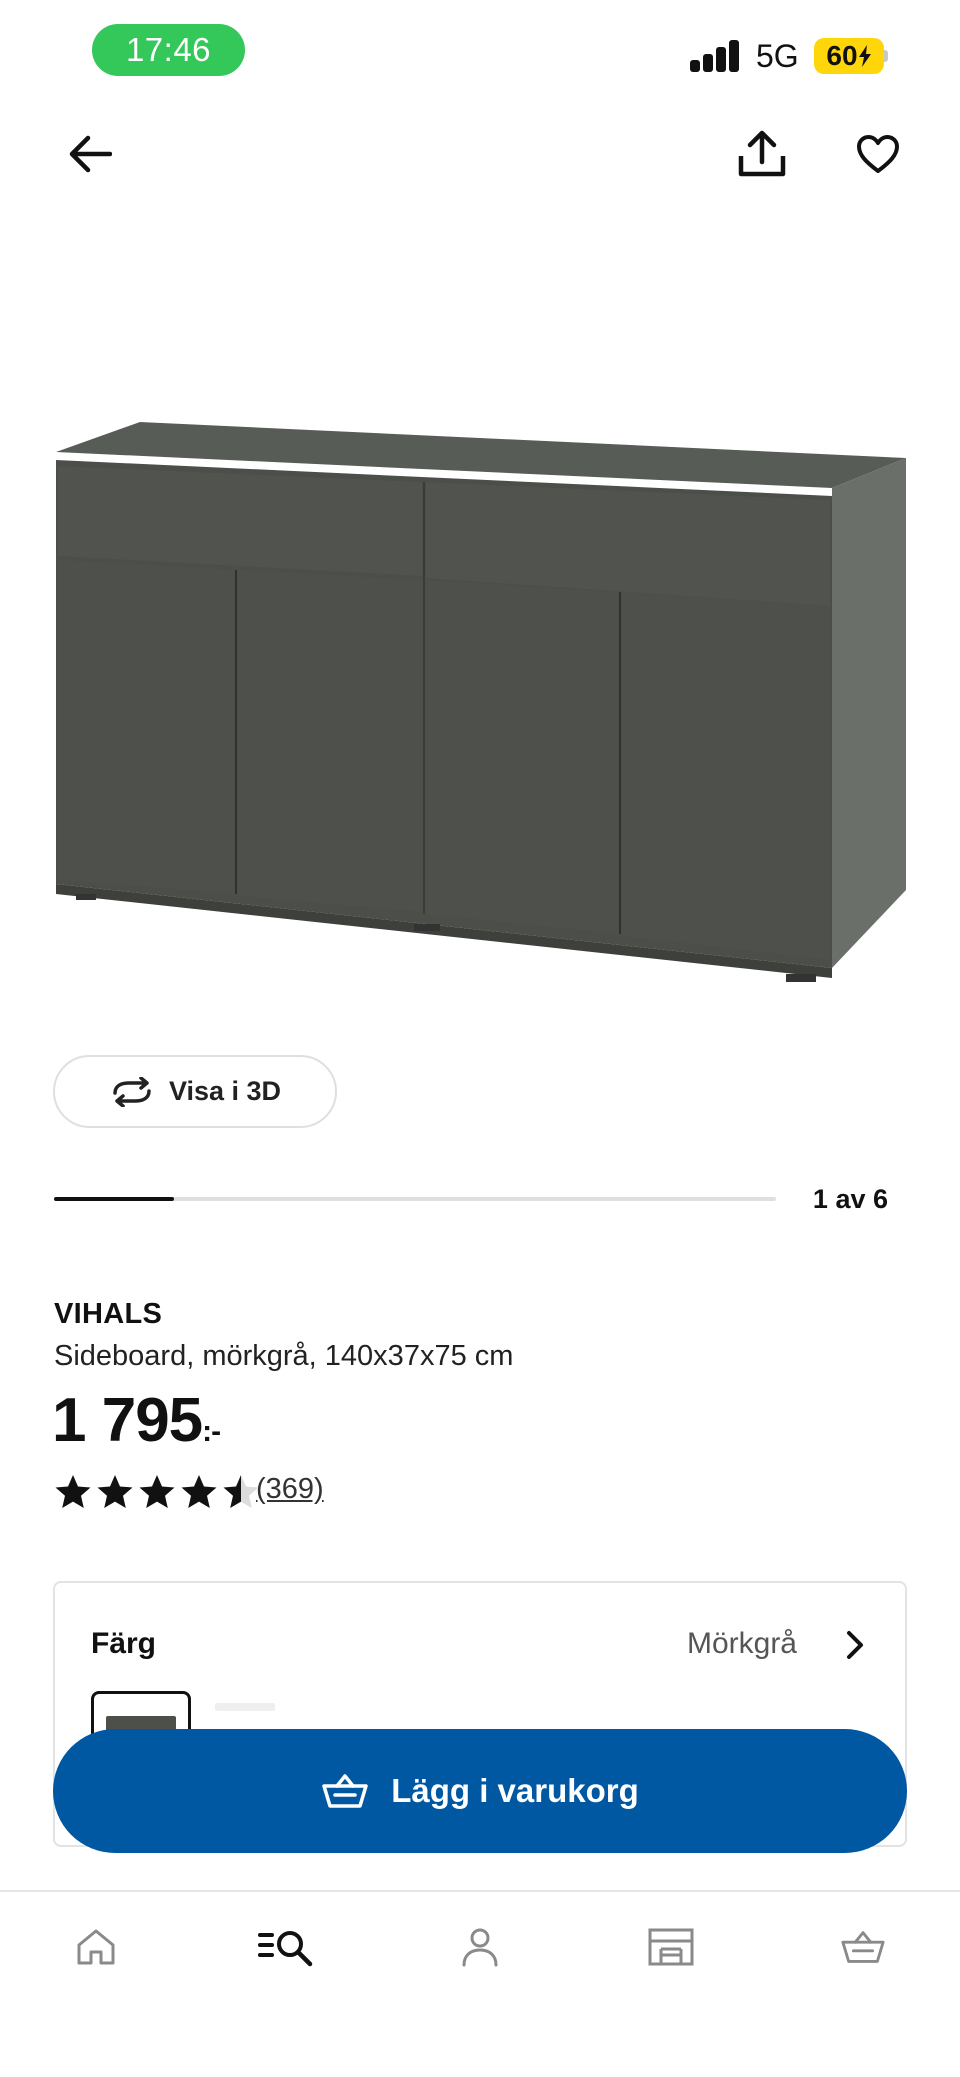 Image resolution: width=960 pixels, height=2077 pixels. I want to click on status-bar: 17:46 5G 60, so click(480, 50).